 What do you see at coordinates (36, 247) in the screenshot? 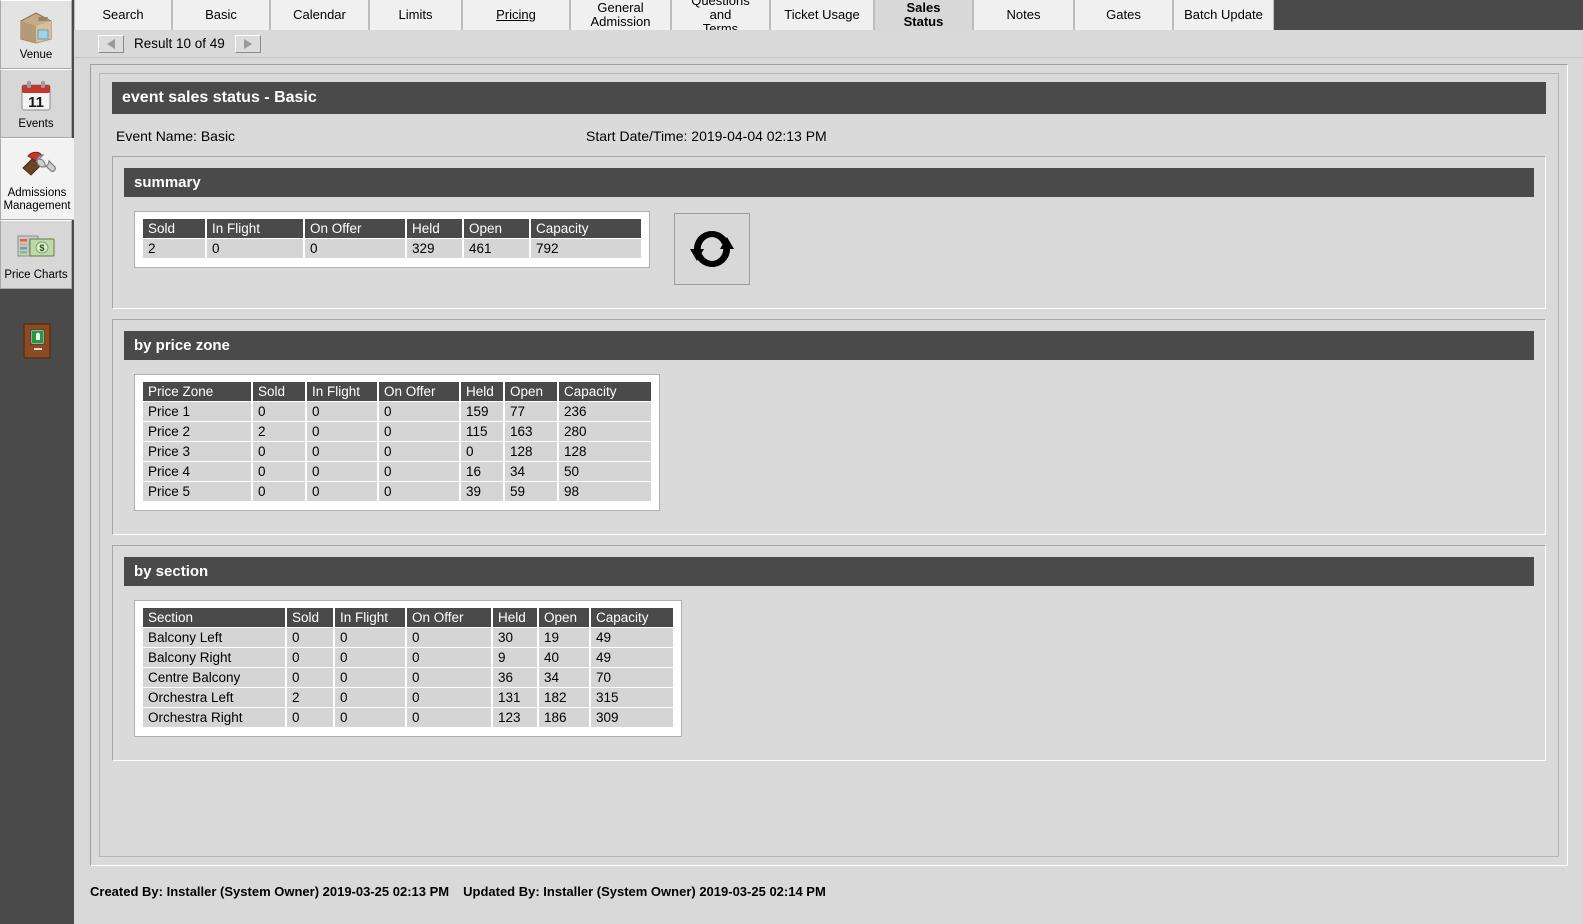
I see `money-chart-icon: $` at bounding box center [36, 247].